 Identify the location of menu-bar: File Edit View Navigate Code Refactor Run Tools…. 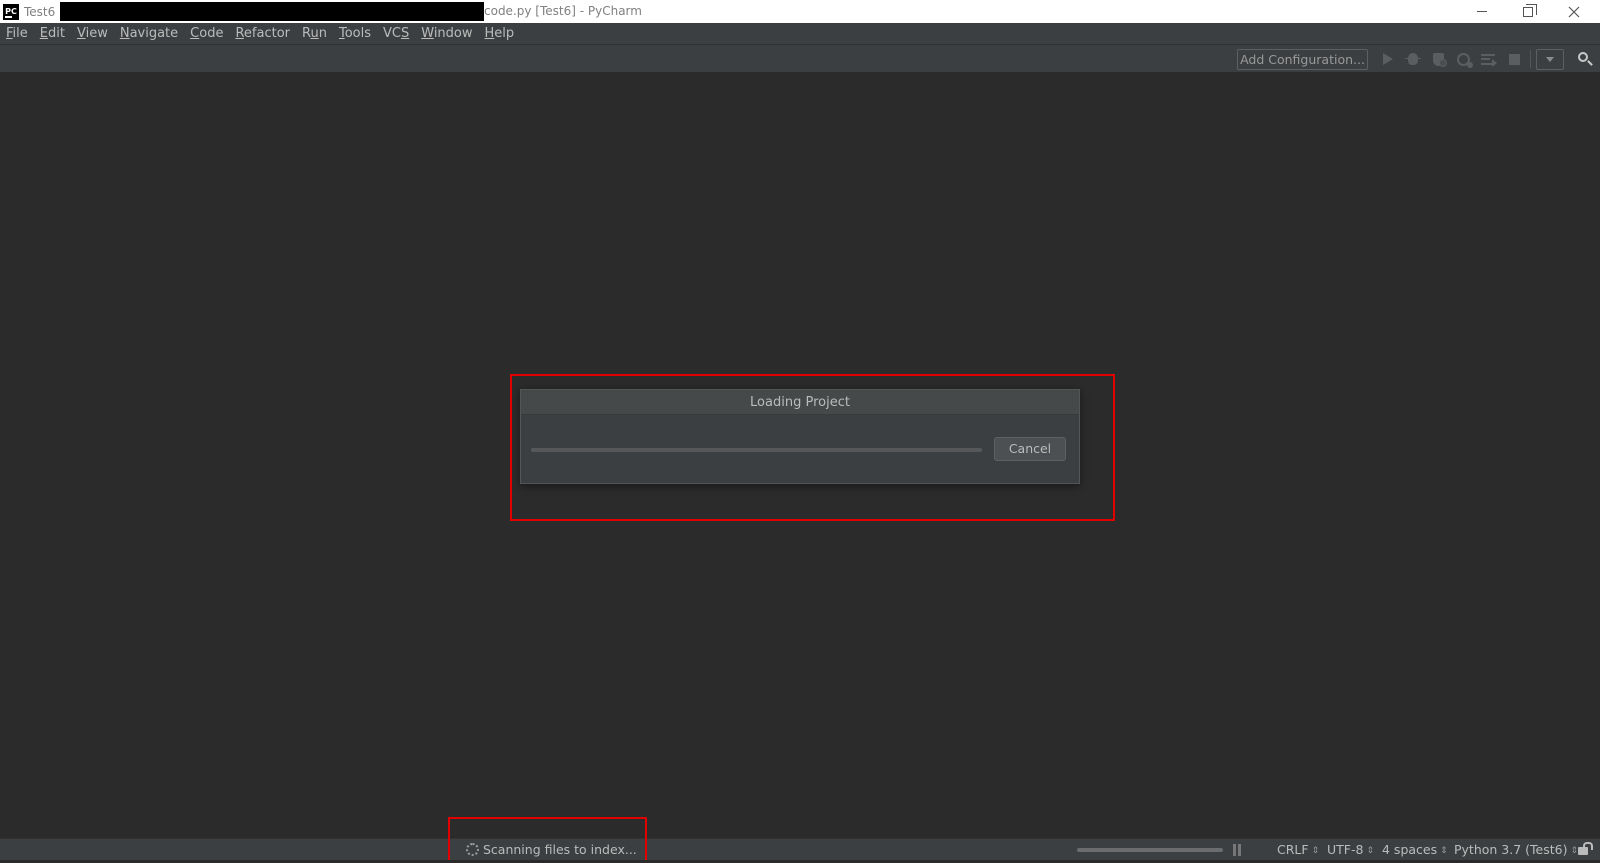
(800, 34).